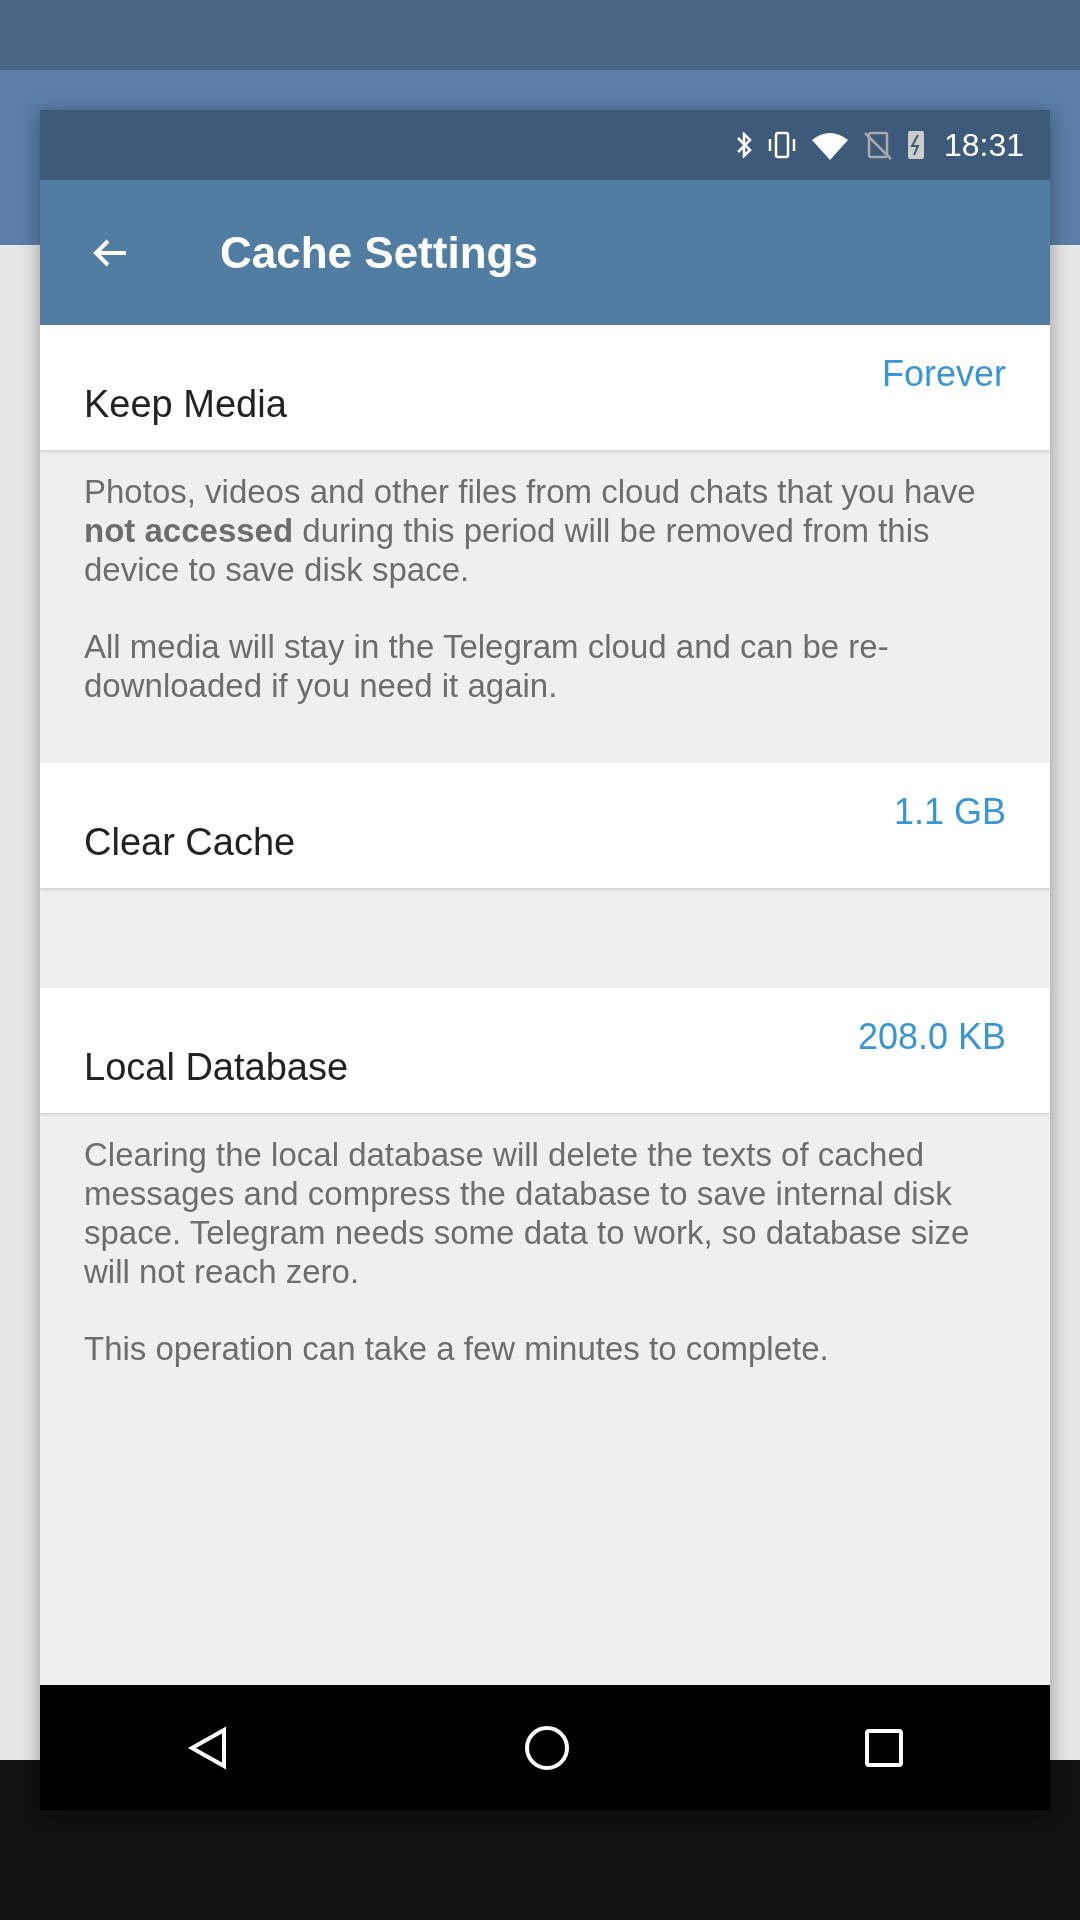 The width and height of the screenshot is (1080, 1920). I want to click on row-value: 1.1 GB, so click(949, 812).